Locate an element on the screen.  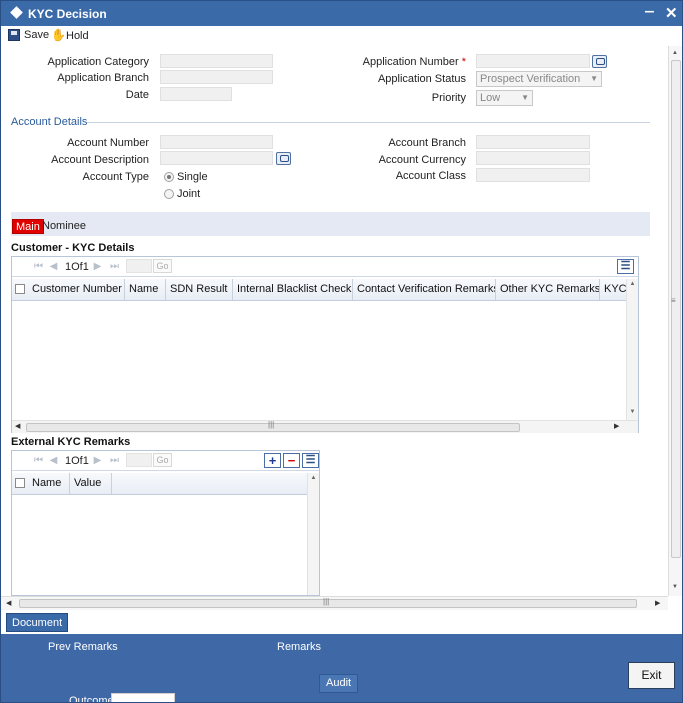
account-type-single-radio is located at coordinates (169, 177).